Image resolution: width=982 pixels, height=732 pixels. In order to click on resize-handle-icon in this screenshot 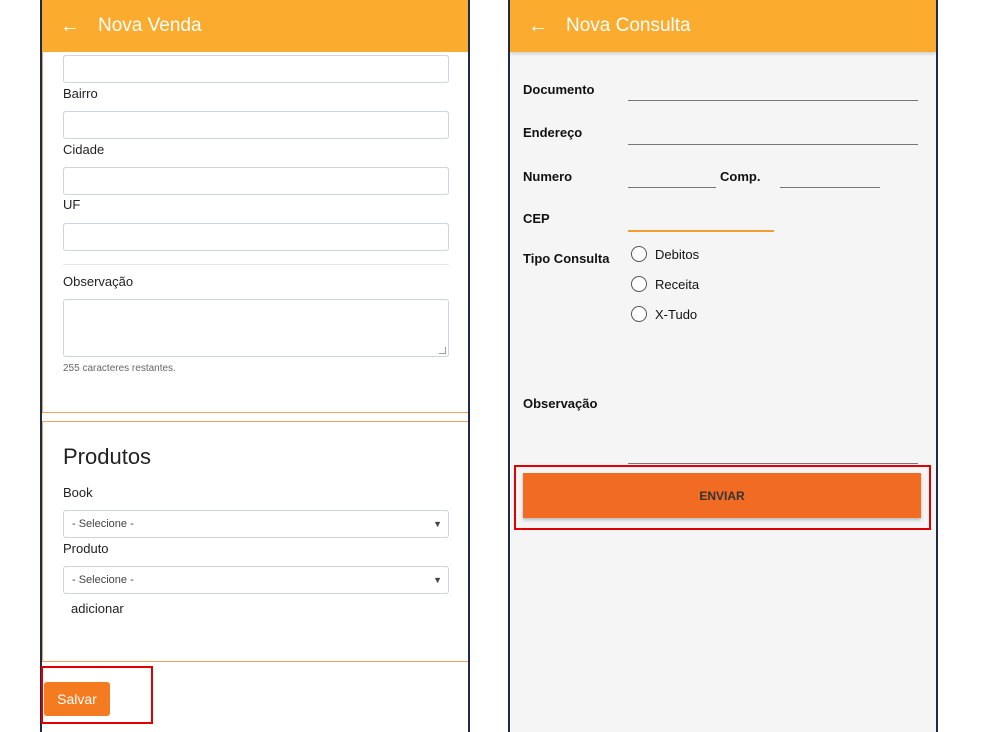, I will do `click(442, 350)`.